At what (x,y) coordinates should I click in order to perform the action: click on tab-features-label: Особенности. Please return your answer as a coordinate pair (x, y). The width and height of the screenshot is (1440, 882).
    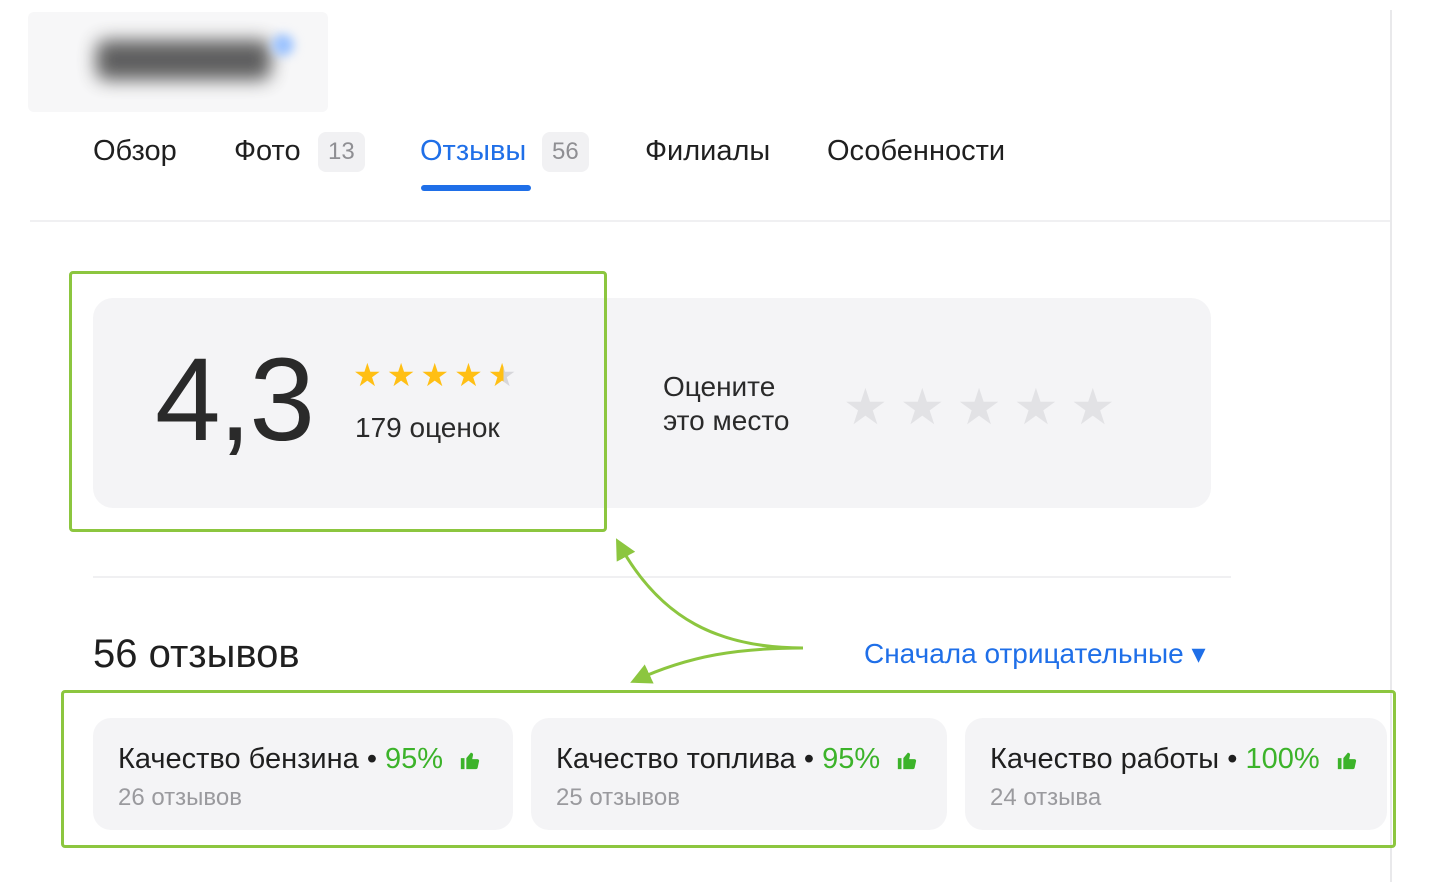
    Looking at the image, I should click on (916, 151).